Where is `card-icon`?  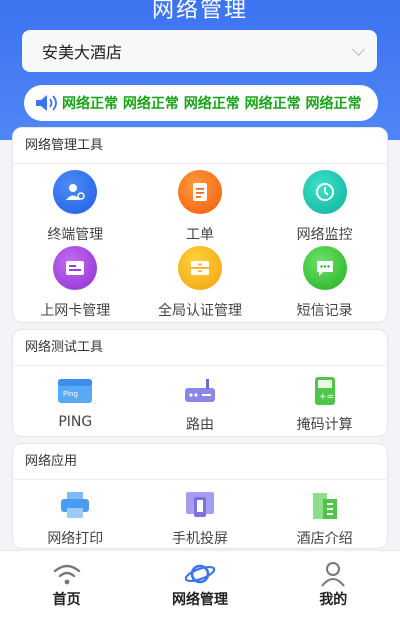
card-icon is located at coordinates (75, 268).